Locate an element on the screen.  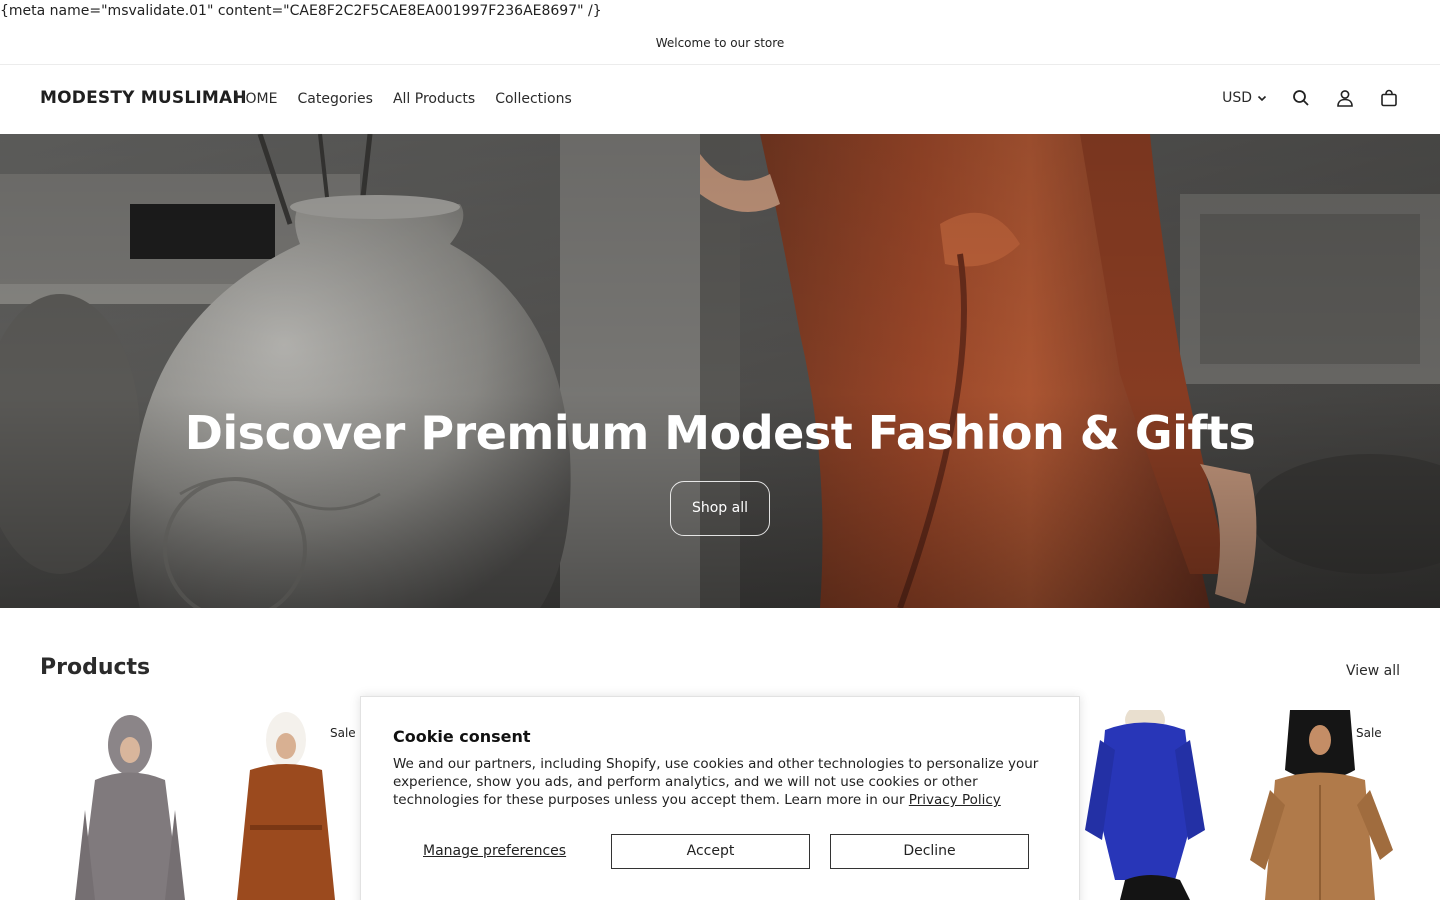
currency-selector: USD is located at coordinates (1245, 98).